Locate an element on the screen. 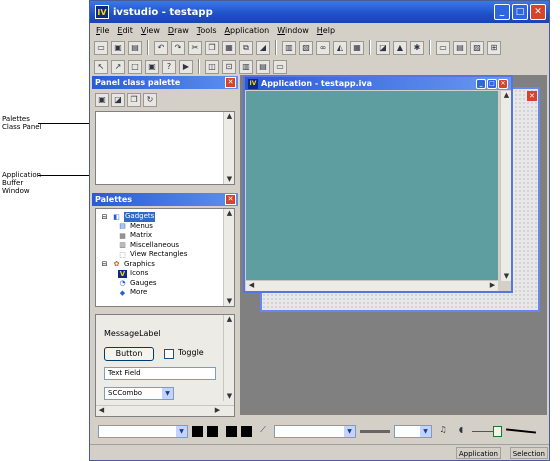 The image size is (560, 461). resize-icon: ⊡ is located at coordinates (229, 66).